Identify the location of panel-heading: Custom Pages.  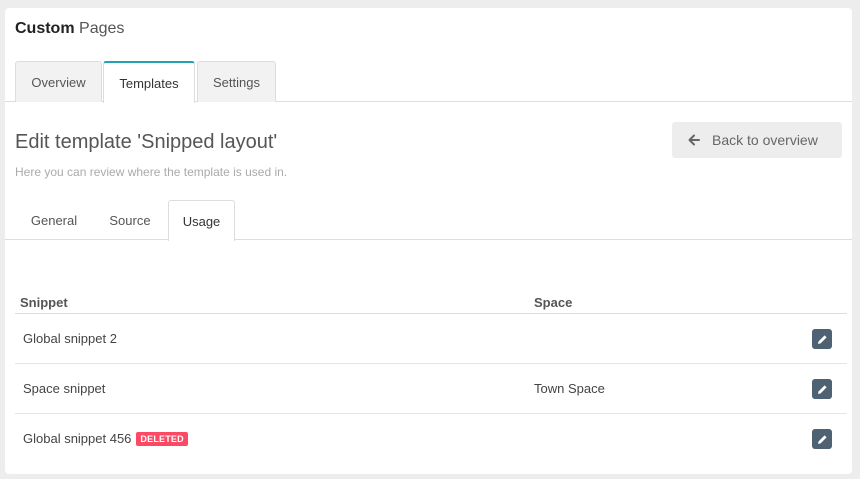
(69, 29).